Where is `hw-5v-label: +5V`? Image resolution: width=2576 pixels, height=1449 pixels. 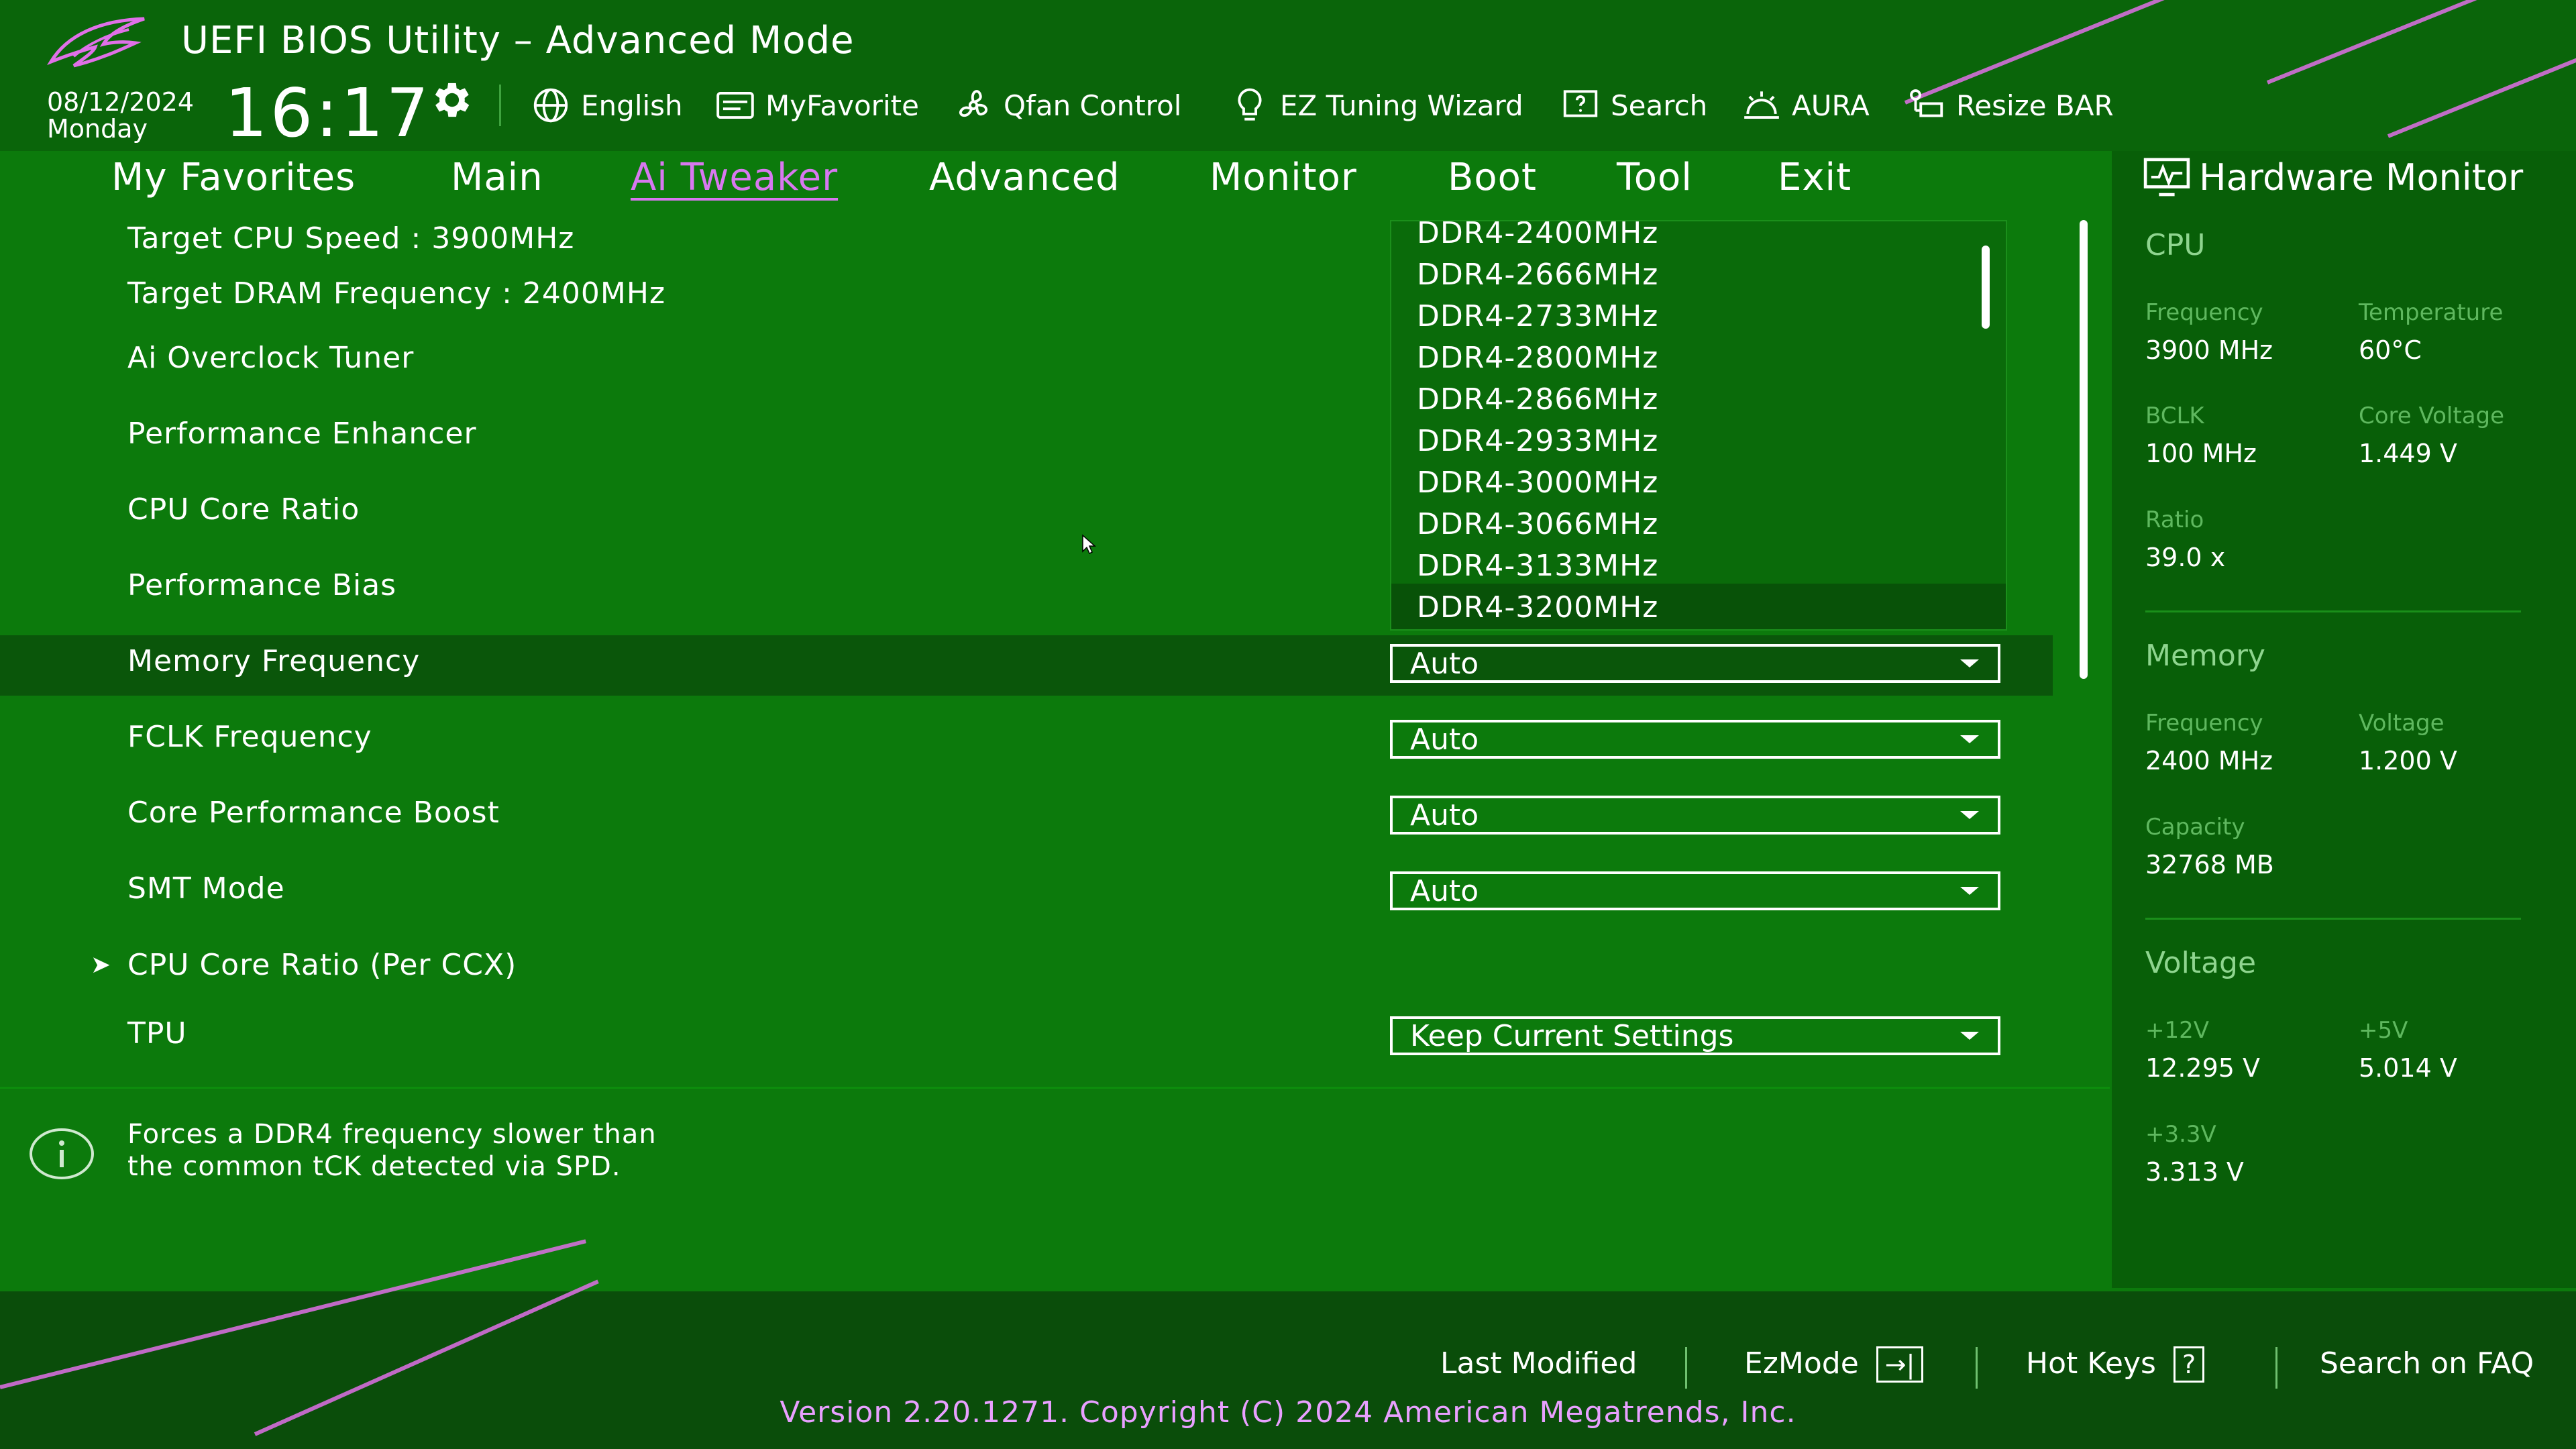
hw-5v-label: +5V is located at coordinates (2383, 1030).